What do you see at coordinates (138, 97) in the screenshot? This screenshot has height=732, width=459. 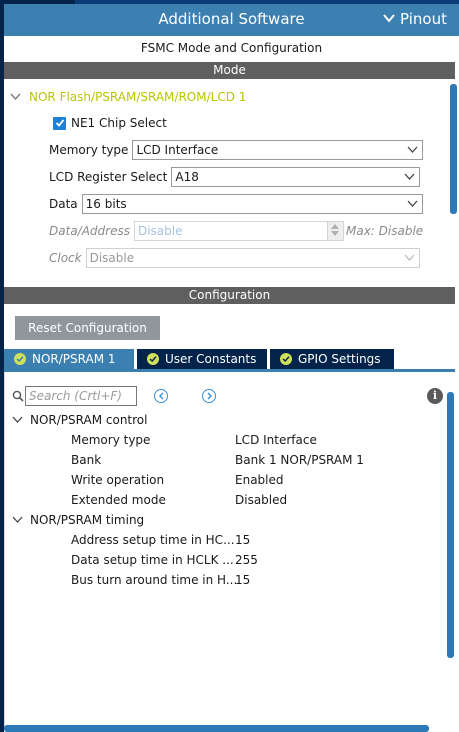 I see `nor-peripheral-title: NOR Flash/PSRAM/SRAM/ROM/LCD 1` at bounding box center [138, 97].